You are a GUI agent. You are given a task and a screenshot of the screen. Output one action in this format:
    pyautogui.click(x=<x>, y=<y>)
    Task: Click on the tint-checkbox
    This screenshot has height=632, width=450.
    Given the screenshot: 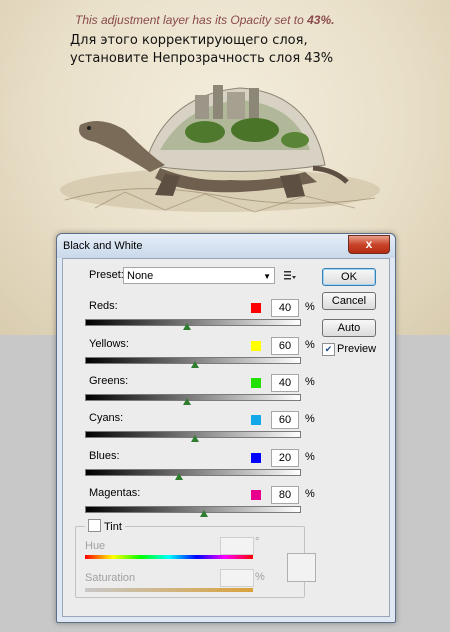 What is the action you would take?
    pyautogui.click(x=94, y=525)
    